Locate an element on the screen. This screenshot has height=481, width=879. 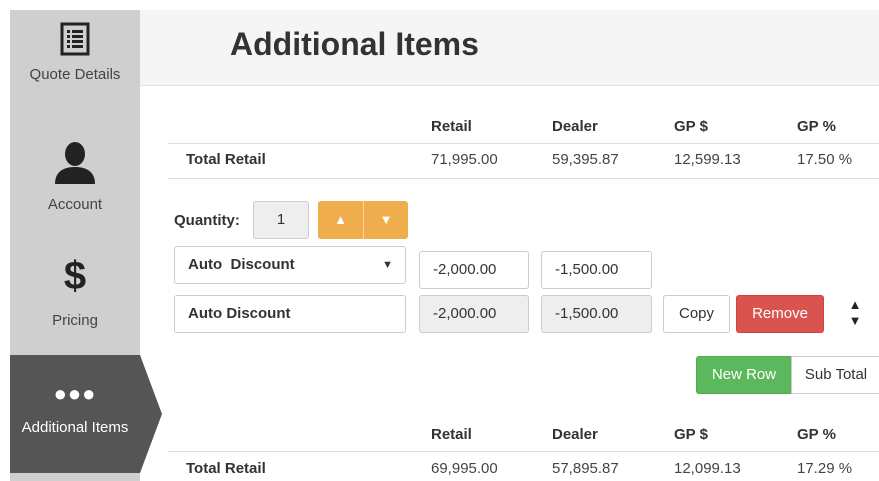
quantity-stepper: ▲ ▼ is located at coordinates (363, 220).